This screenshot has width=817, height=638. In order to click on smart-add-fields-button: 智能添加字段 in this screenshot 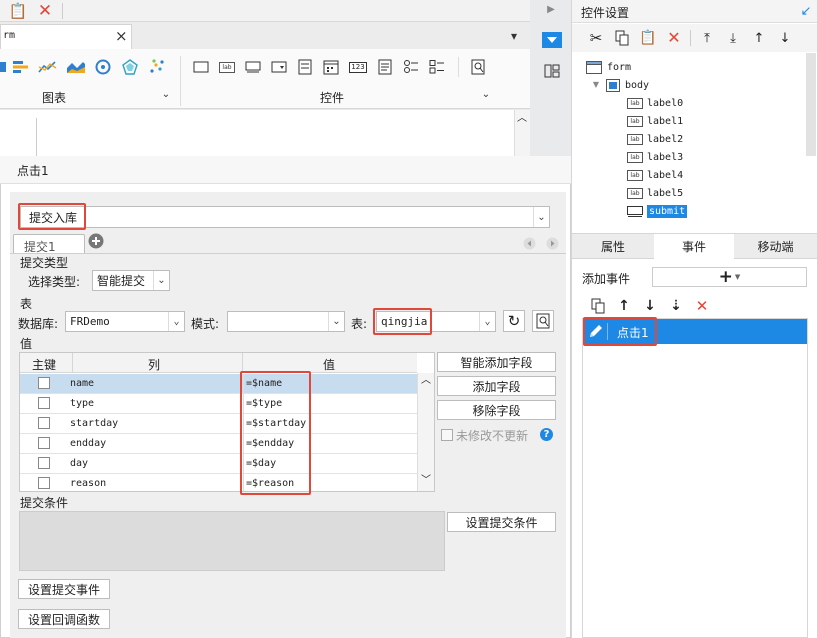, I will do `click(496, 362)`.